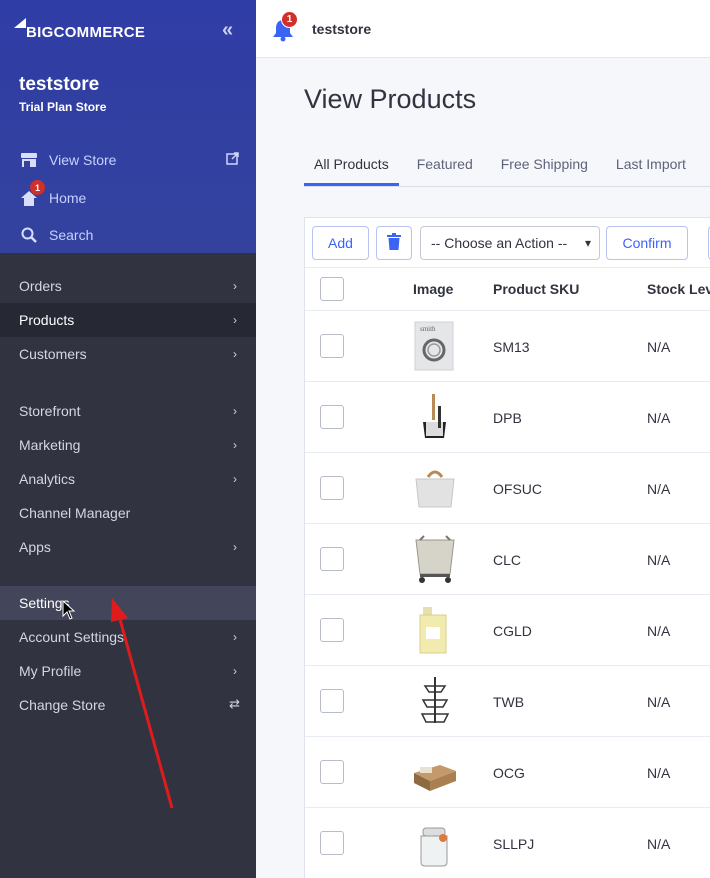 The height and width of the screenshot is (878, 710). I want to click on sidebar-item-label: Orders, so click(40, 286).